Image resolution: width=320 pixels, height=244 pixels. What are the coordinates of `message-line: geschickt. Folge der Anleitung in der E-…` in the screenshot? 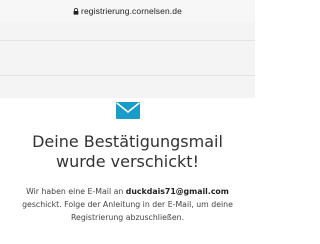 It's located at (127, 204).